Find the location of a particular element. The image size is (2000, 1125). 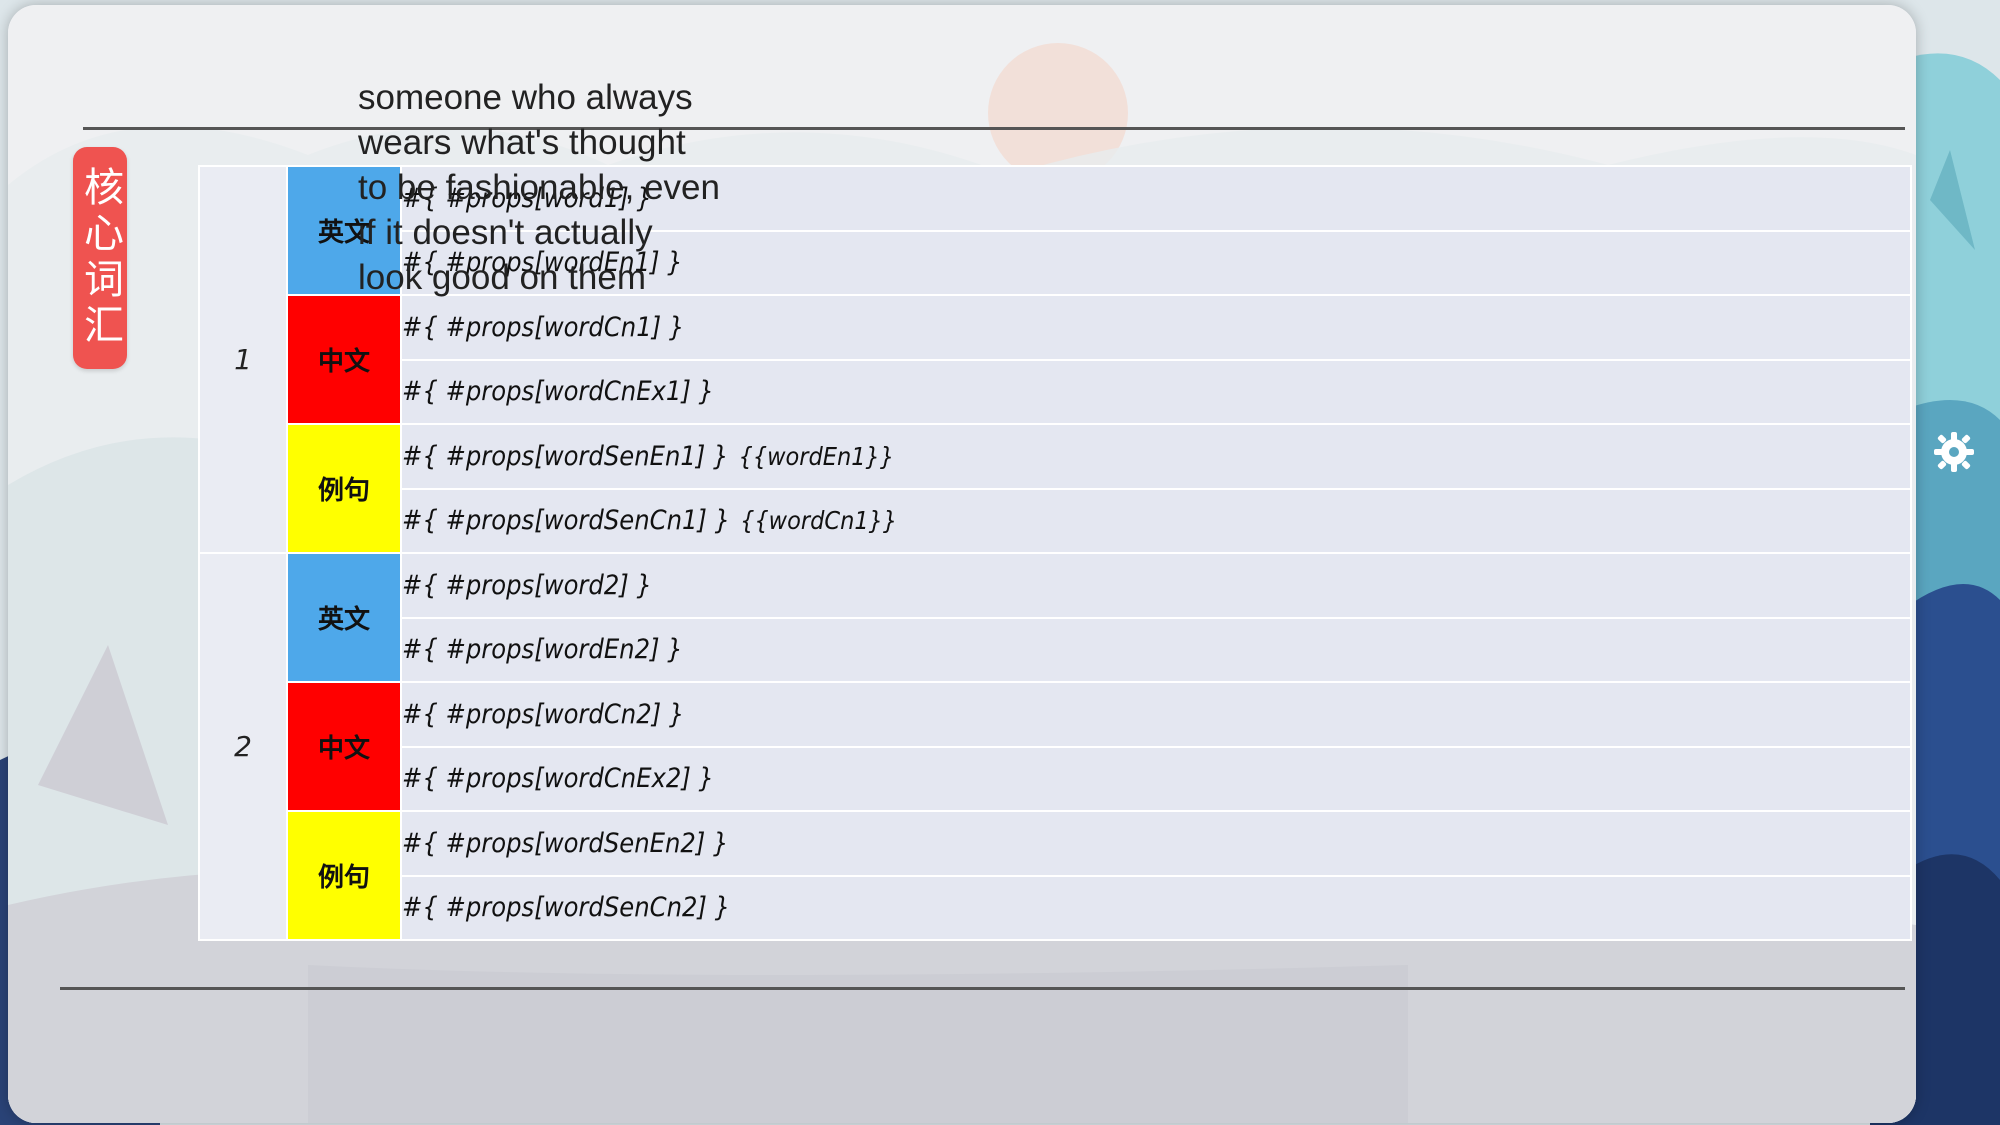

table-row: #{ #props[wordCnEx2] } is located at coordinates (1055, 778).